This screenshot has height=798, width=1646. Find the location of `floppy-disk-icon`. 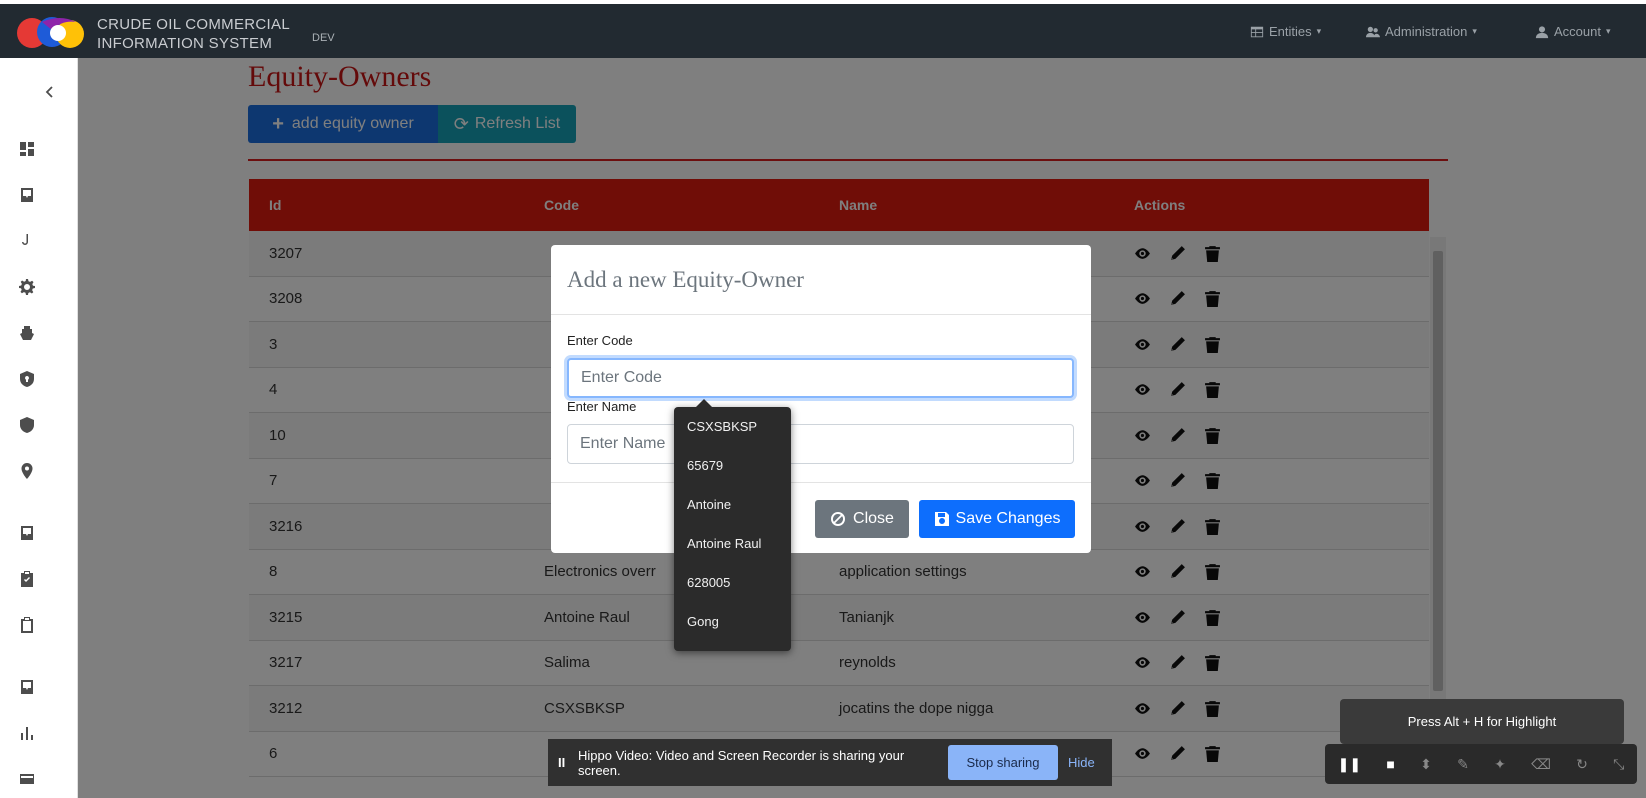

floppy-disk-icon is located at coordinates (941, 519).